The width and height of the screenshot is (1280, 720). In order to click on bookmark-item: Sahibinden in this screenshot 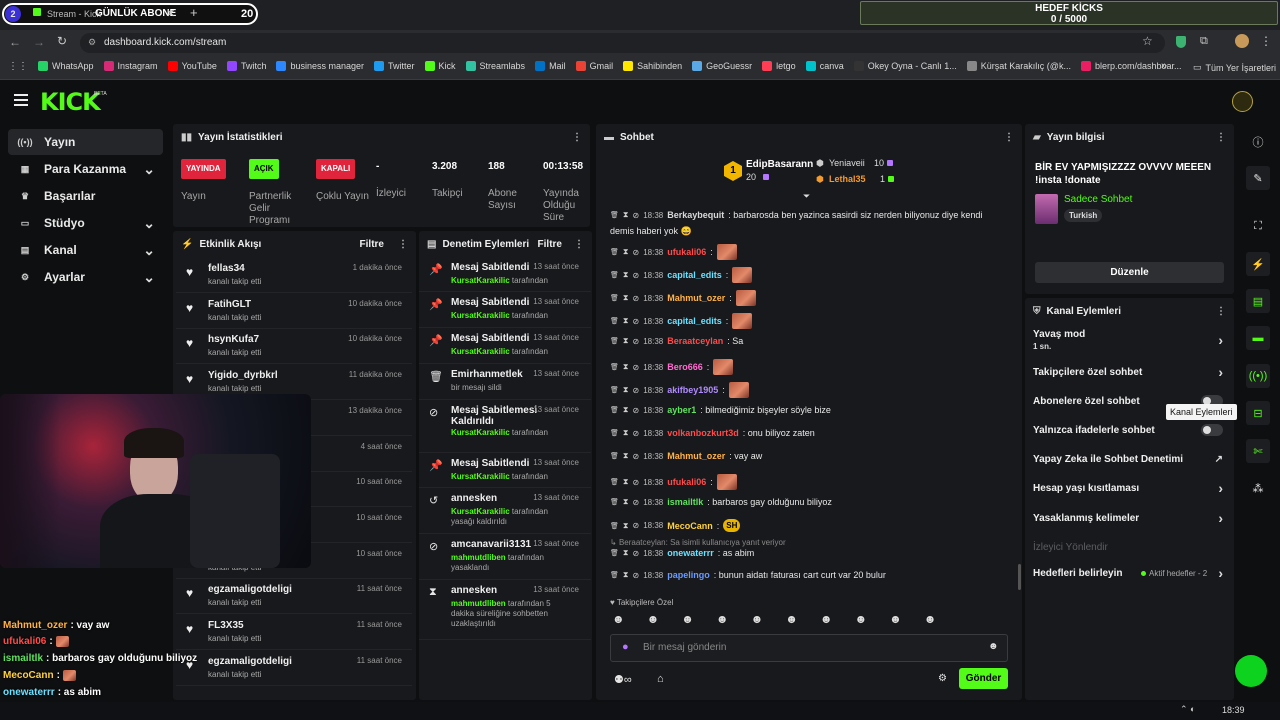, I will do `click(652, 66)`.